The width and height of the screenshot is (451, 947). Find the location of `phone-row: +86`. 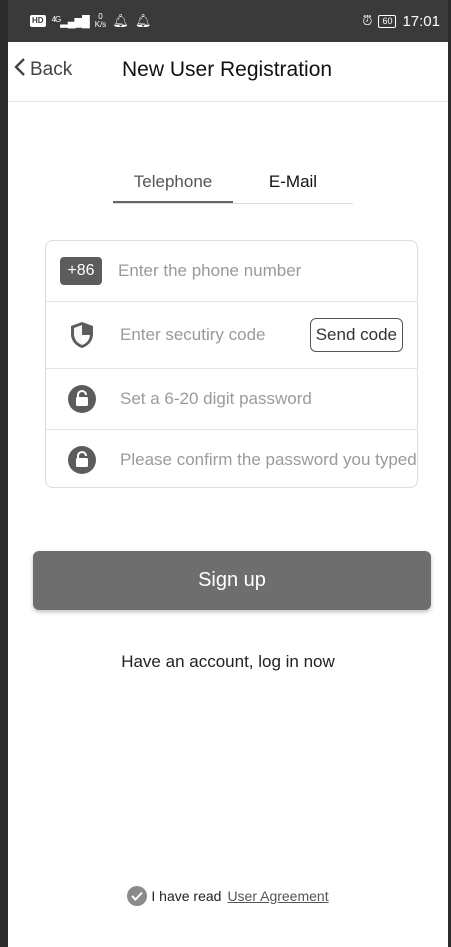

phone-row: +86 is located at coordinates (231, 271).